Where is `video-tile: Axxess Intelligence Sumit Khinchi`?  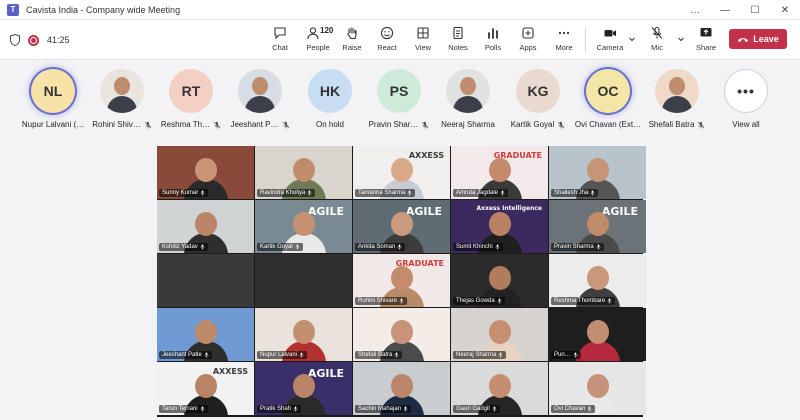
video-tile: Axxess Intelligence Sumit Khinchi is located at coordinates (499, 226).